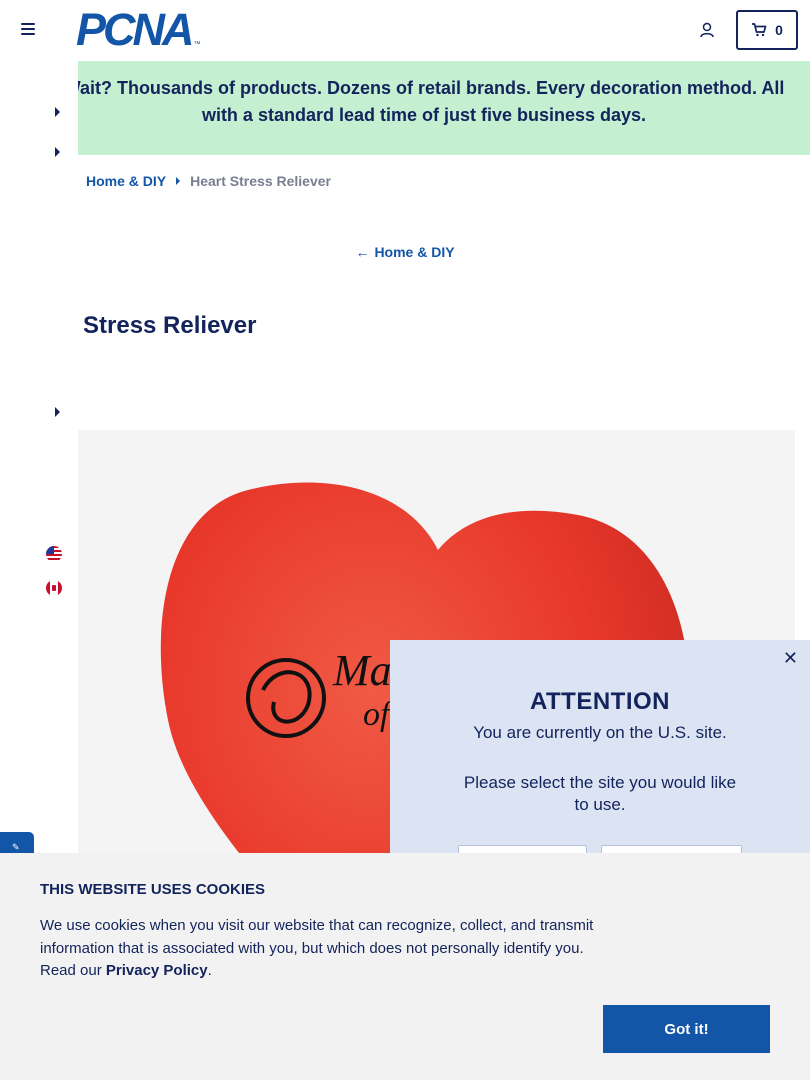 This screenshot has width=810, height=1080. I want to click on modal-message: You are currently on the U.S. site., so click(600, 732).